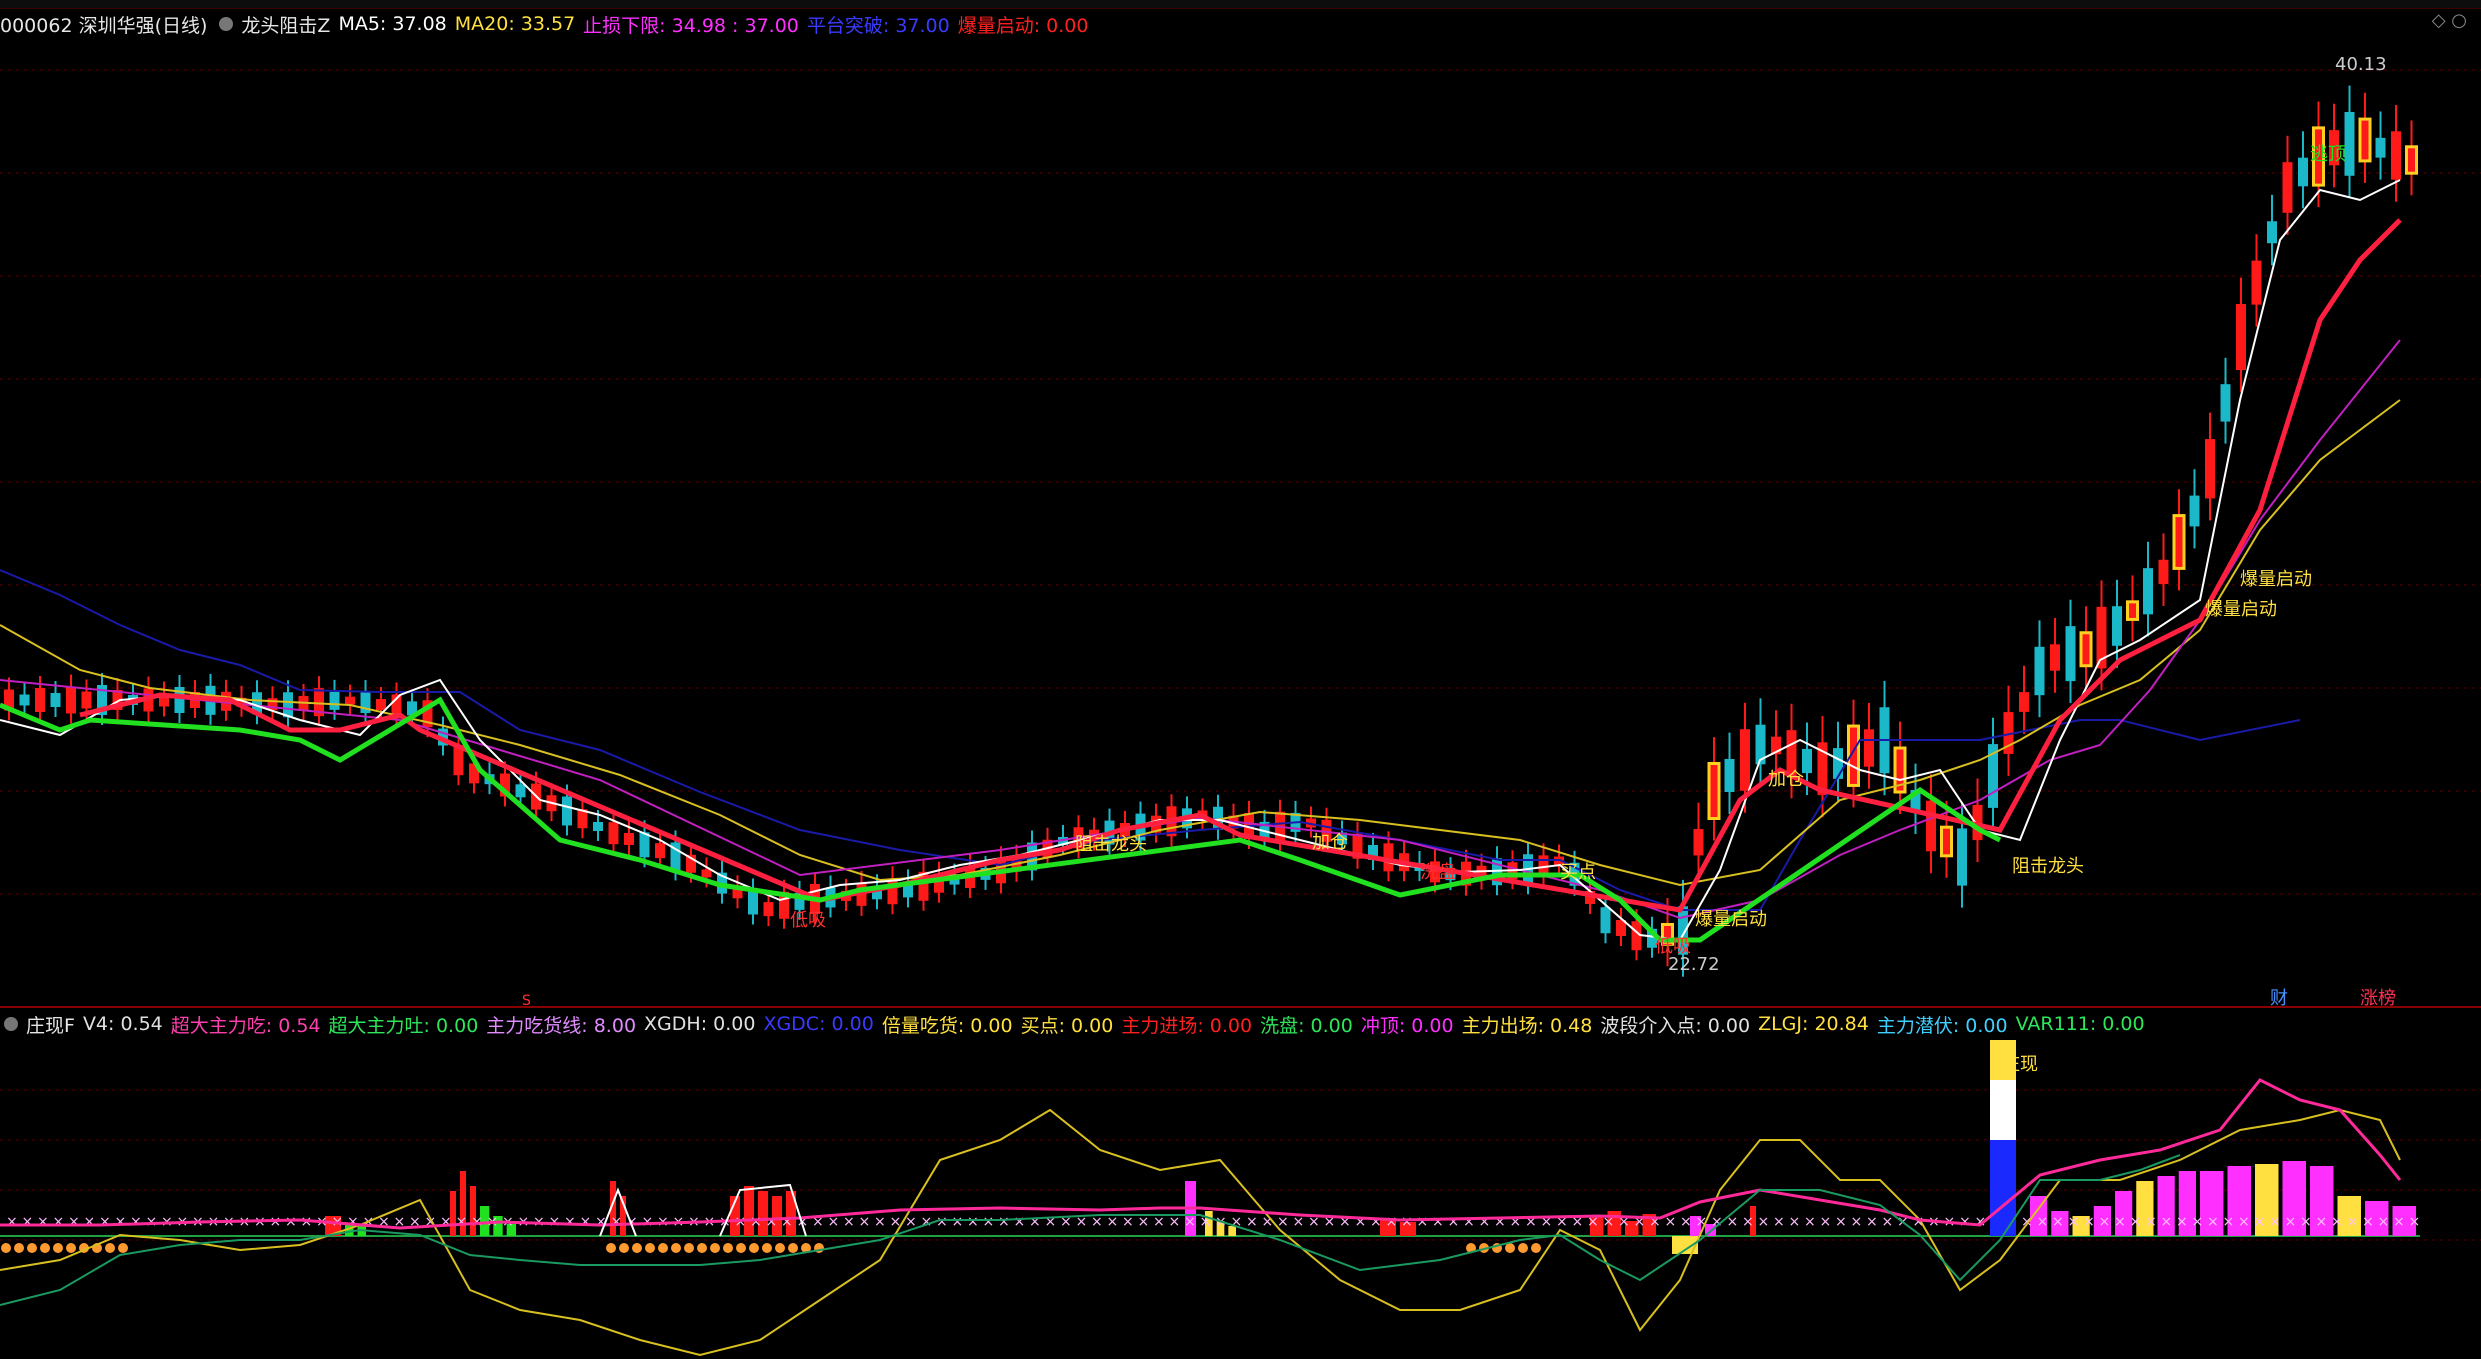 The image size is (2481, 1359). Describe the element at coordinates (561, 1025) in the screenshot. I see `sub-item-3: 主力吃货线: 8.00` at that location.